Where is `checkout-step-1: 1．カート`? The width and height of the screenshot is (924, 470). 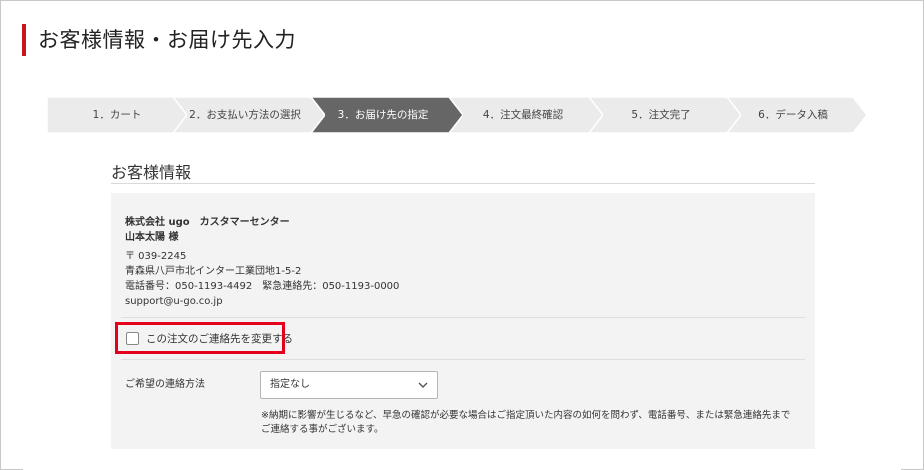 checkout-step-1: 1．カート is located at coordinates (117, 115).